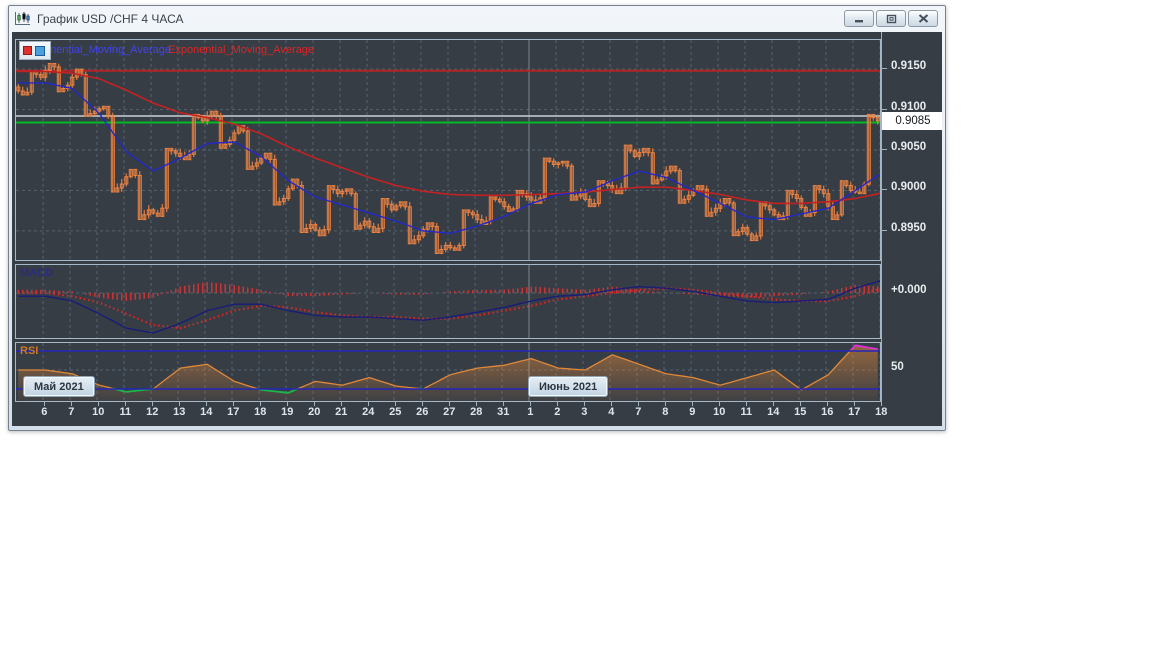  I want to click on window-close-icon, so click(923, 18).